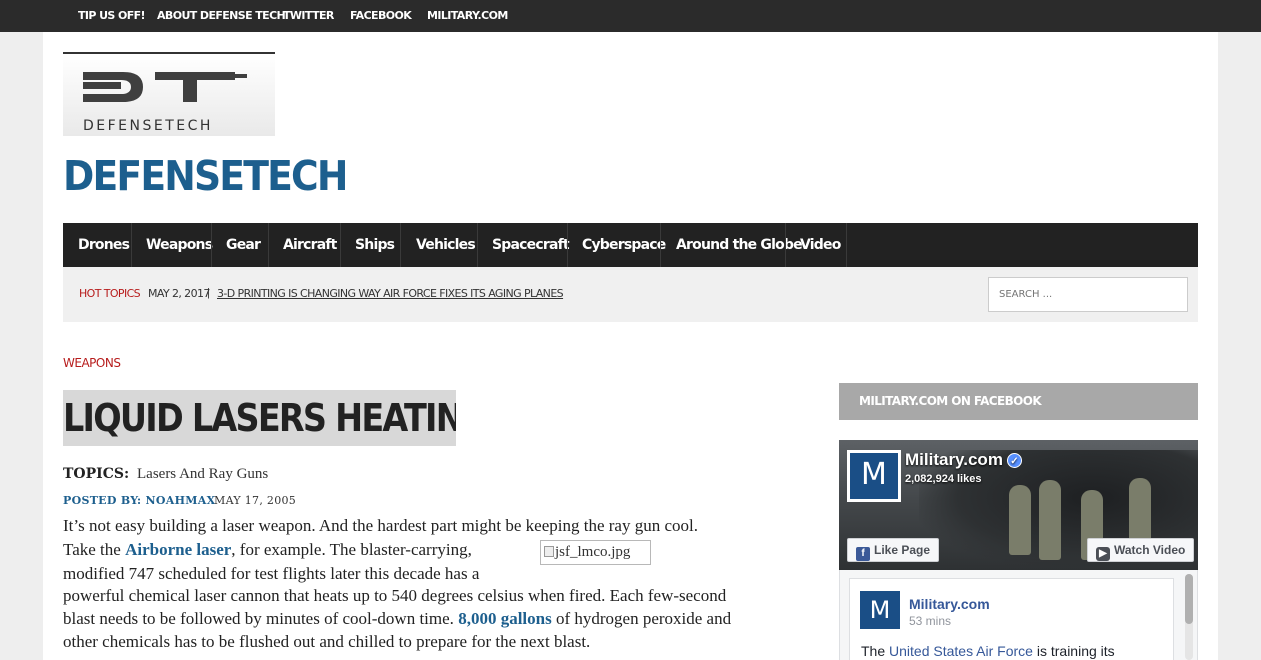 The image size is (1261, 660). What do you see at coordinates (205, 176) in the screenshot?
I see `site-title: DEFENSETECH` at bounding box center [205, 176].